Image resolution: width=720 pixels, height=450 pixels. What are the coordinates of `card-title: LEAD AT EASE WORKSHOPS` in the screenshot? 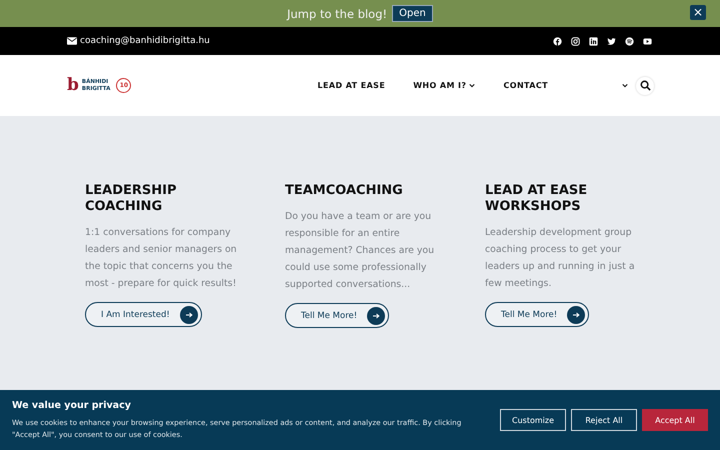 It's located at (536, 199).